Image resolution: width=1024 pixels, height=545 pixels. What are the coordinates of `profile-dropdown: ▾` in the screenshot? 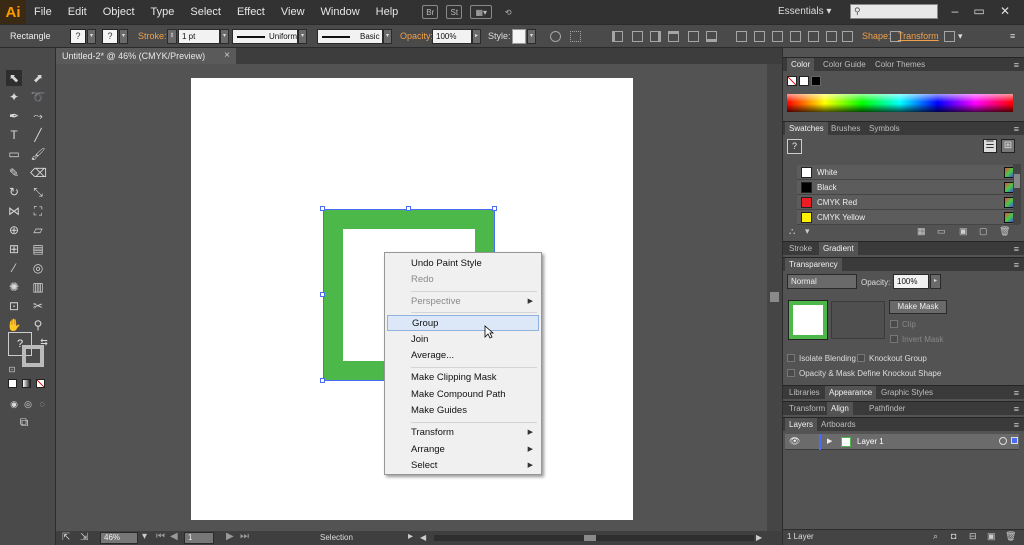 It's located at (302, 36).